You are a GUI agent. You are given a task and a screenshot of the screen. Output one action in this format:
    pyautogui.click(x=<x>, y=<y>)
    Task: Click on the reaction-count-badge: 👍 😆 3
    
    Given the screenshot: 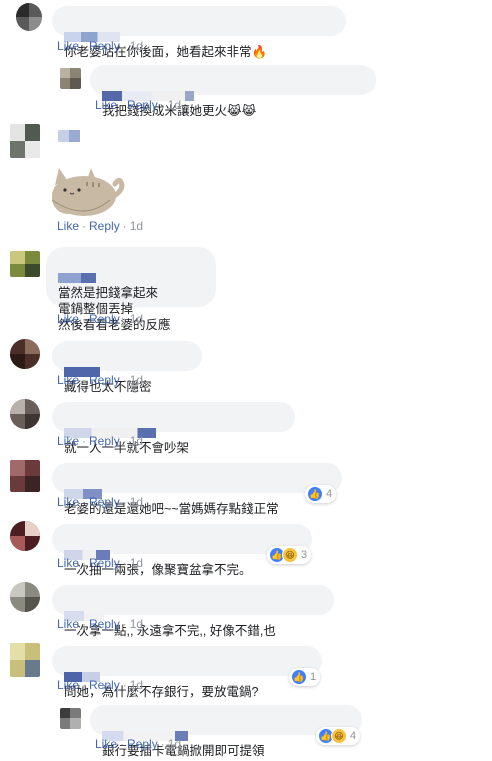 What is the action you would take?
    pyautogui.click(x=289, y=555)
    